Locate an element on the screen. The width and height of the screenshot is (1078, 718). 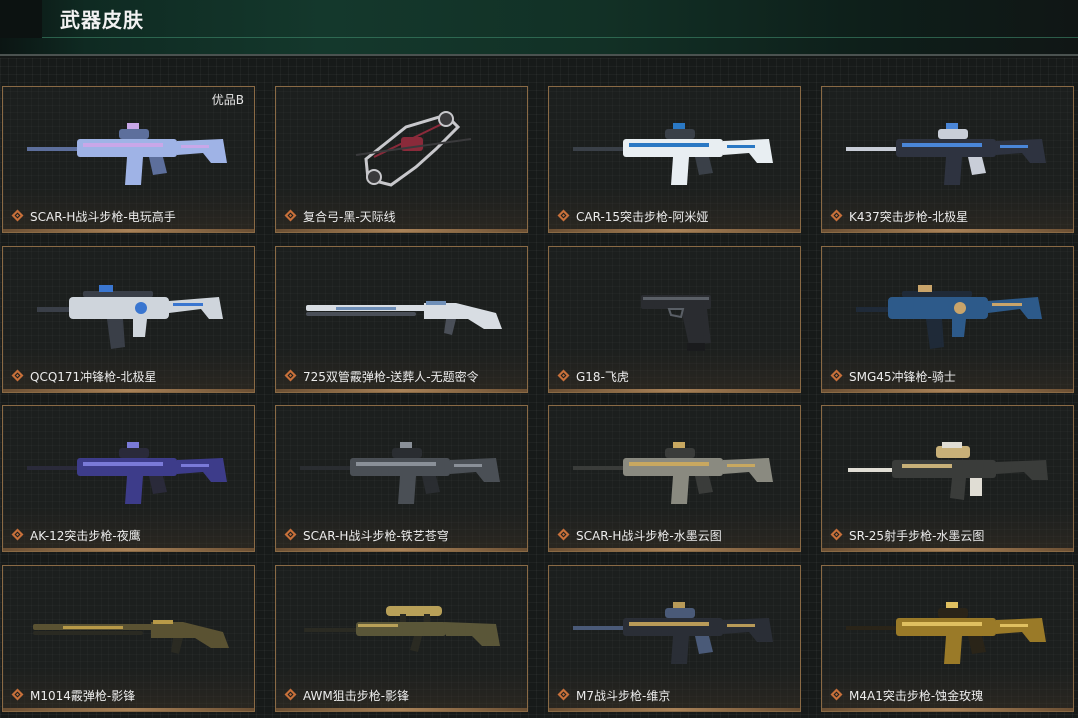
skin-card: AWM狙击步枪-影锋 is located at coordinates (401, 638).